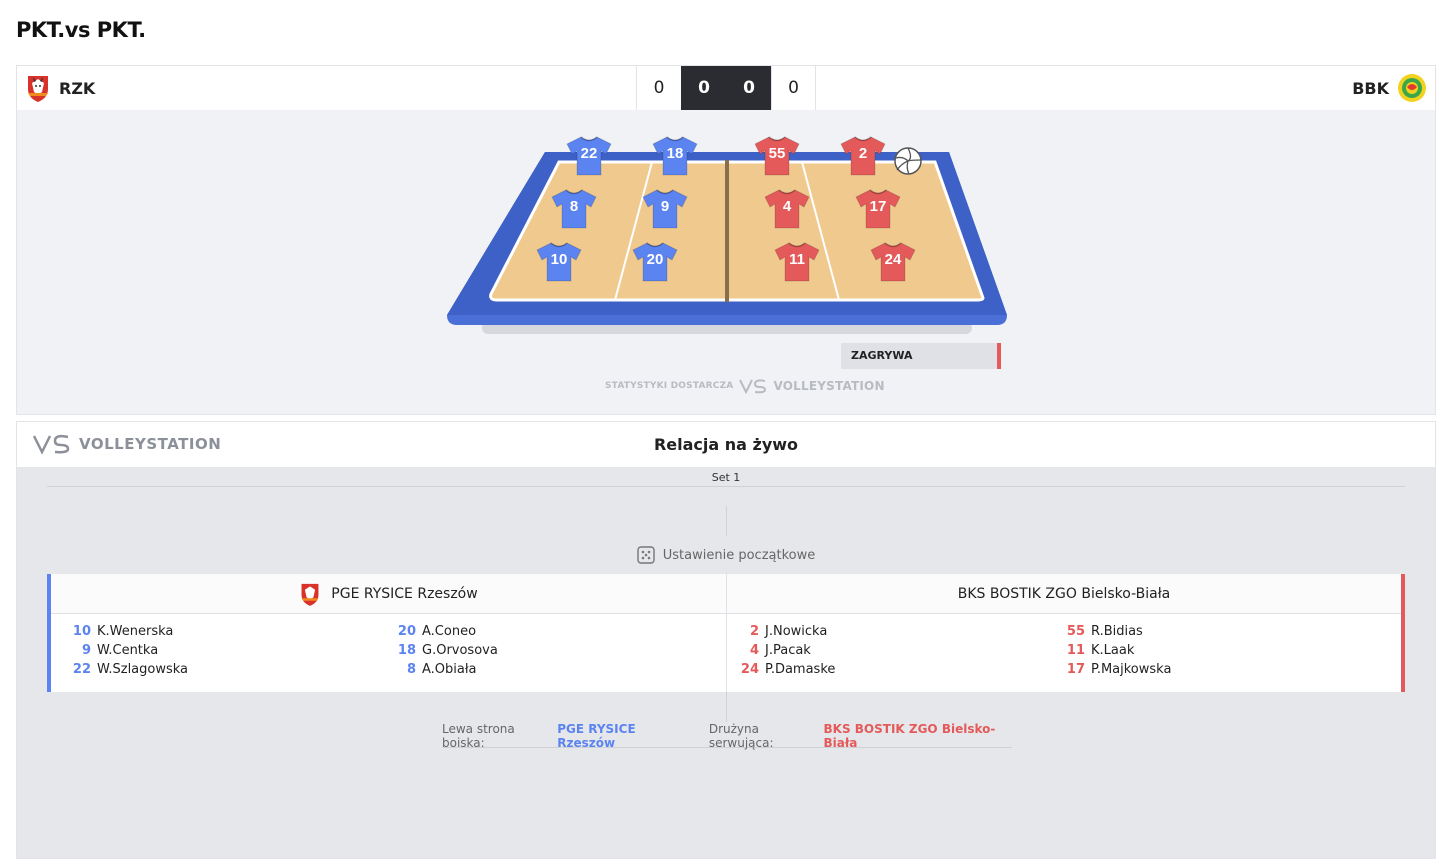 This screenshot has height=859, width=1453. What do you see at coordinates (86, 650) in the screenshot?
I see `player-number: 9` at bounding box center [86, 650].